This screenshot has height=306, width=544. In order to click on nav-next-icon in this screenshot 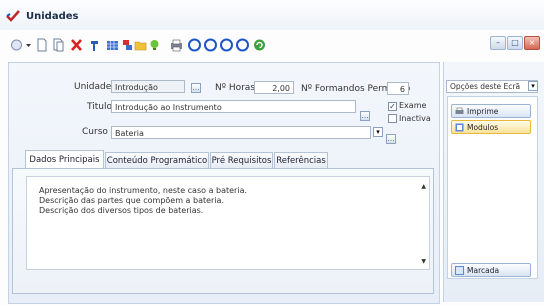, I will do `click(226, 45)`.